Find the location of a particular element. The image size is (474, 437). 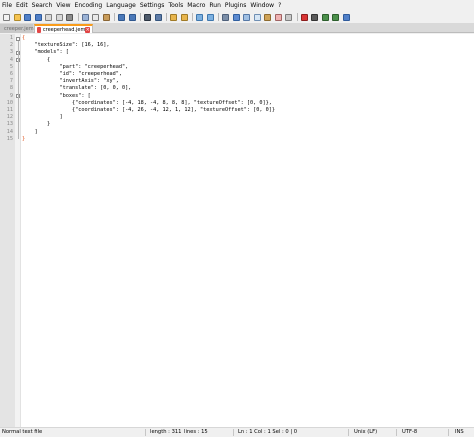

indent-guide-icon is located at coordinates (246, 17).